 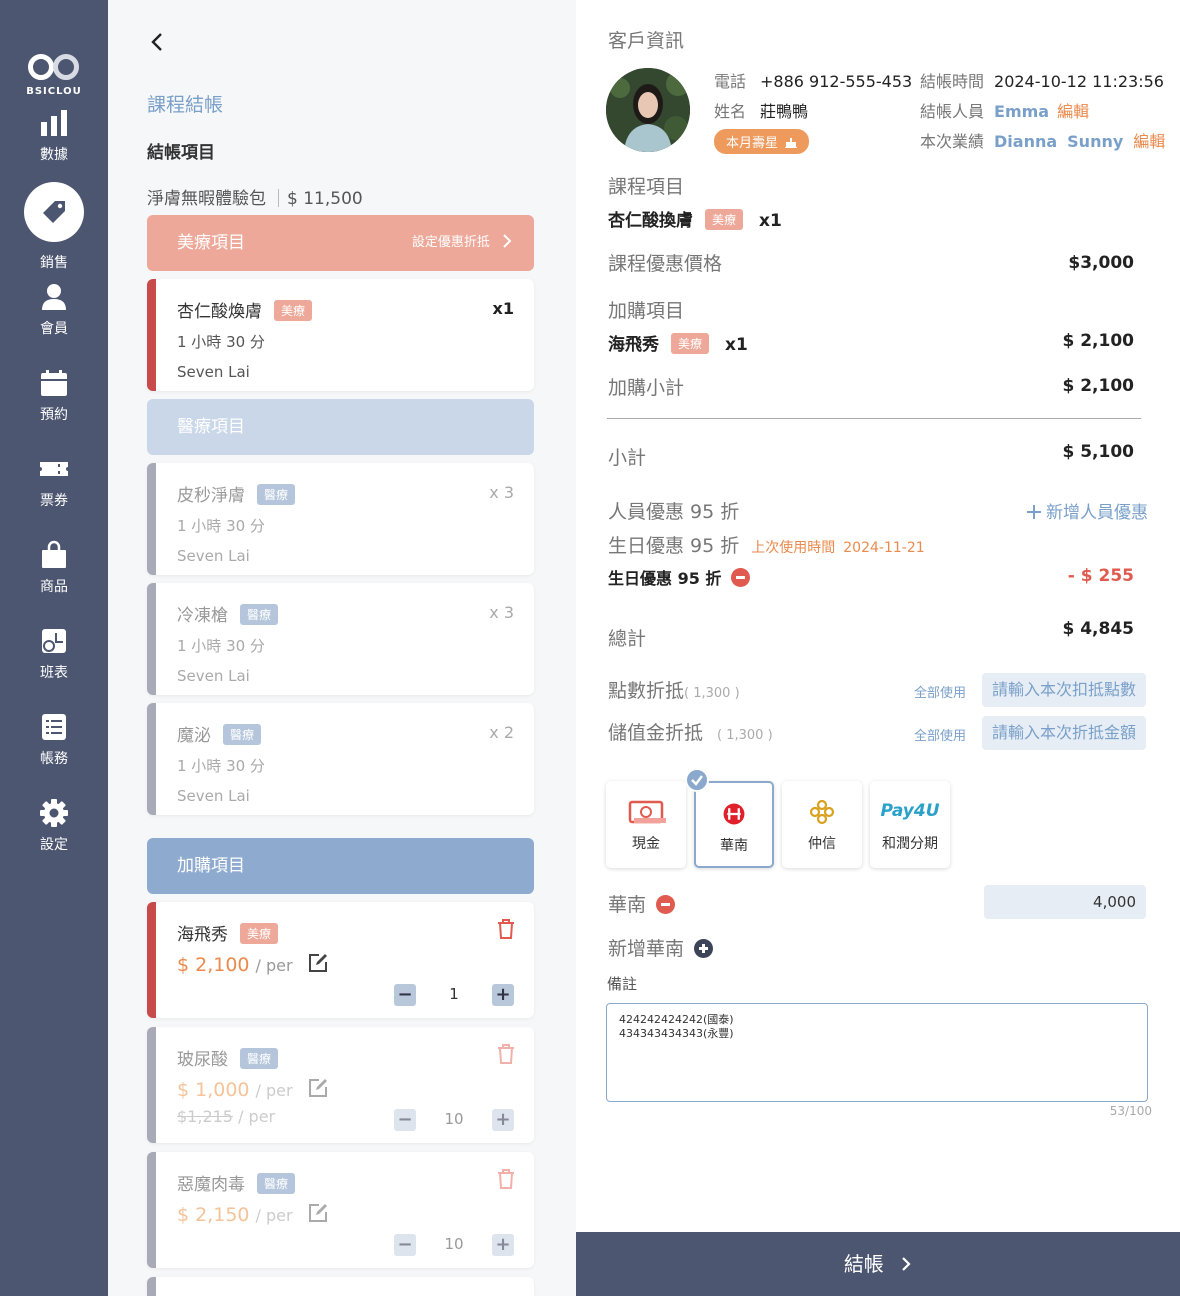 I want to click on birthday-discount-option: 生日優惠 95 折上次使用時間 2024-11-21, so click(x=766, y=544).